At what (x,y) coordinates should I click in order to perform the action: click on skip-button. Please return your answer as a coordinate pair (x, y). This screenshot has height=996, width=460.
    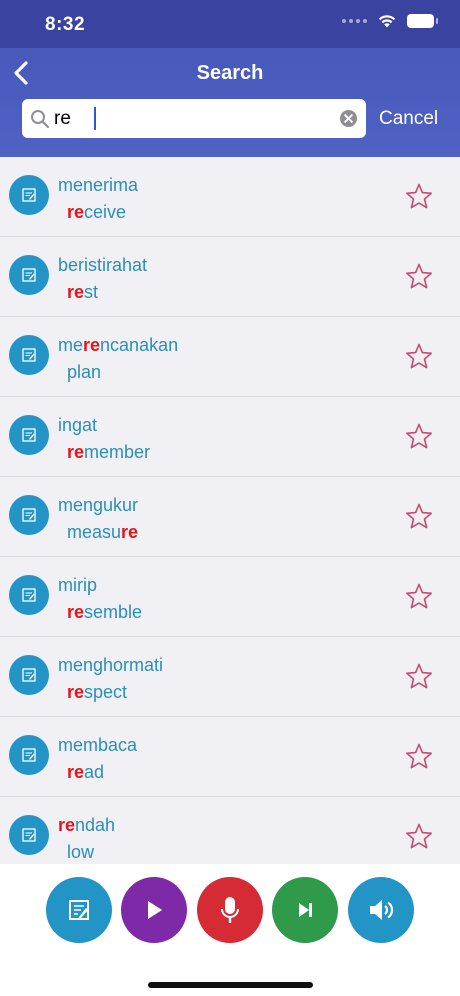
    Looking at the image, I should click on (305, 910).